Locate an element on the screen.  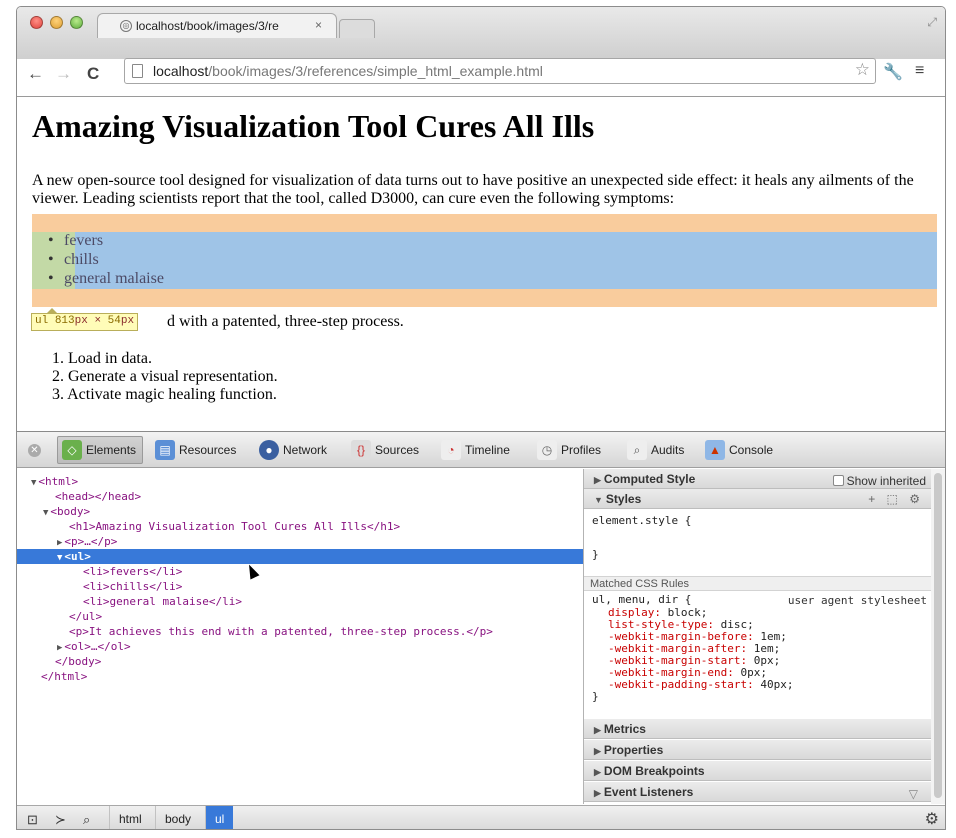
rule-selector: ul, menu, dir { is located at coordinates (641, 600).